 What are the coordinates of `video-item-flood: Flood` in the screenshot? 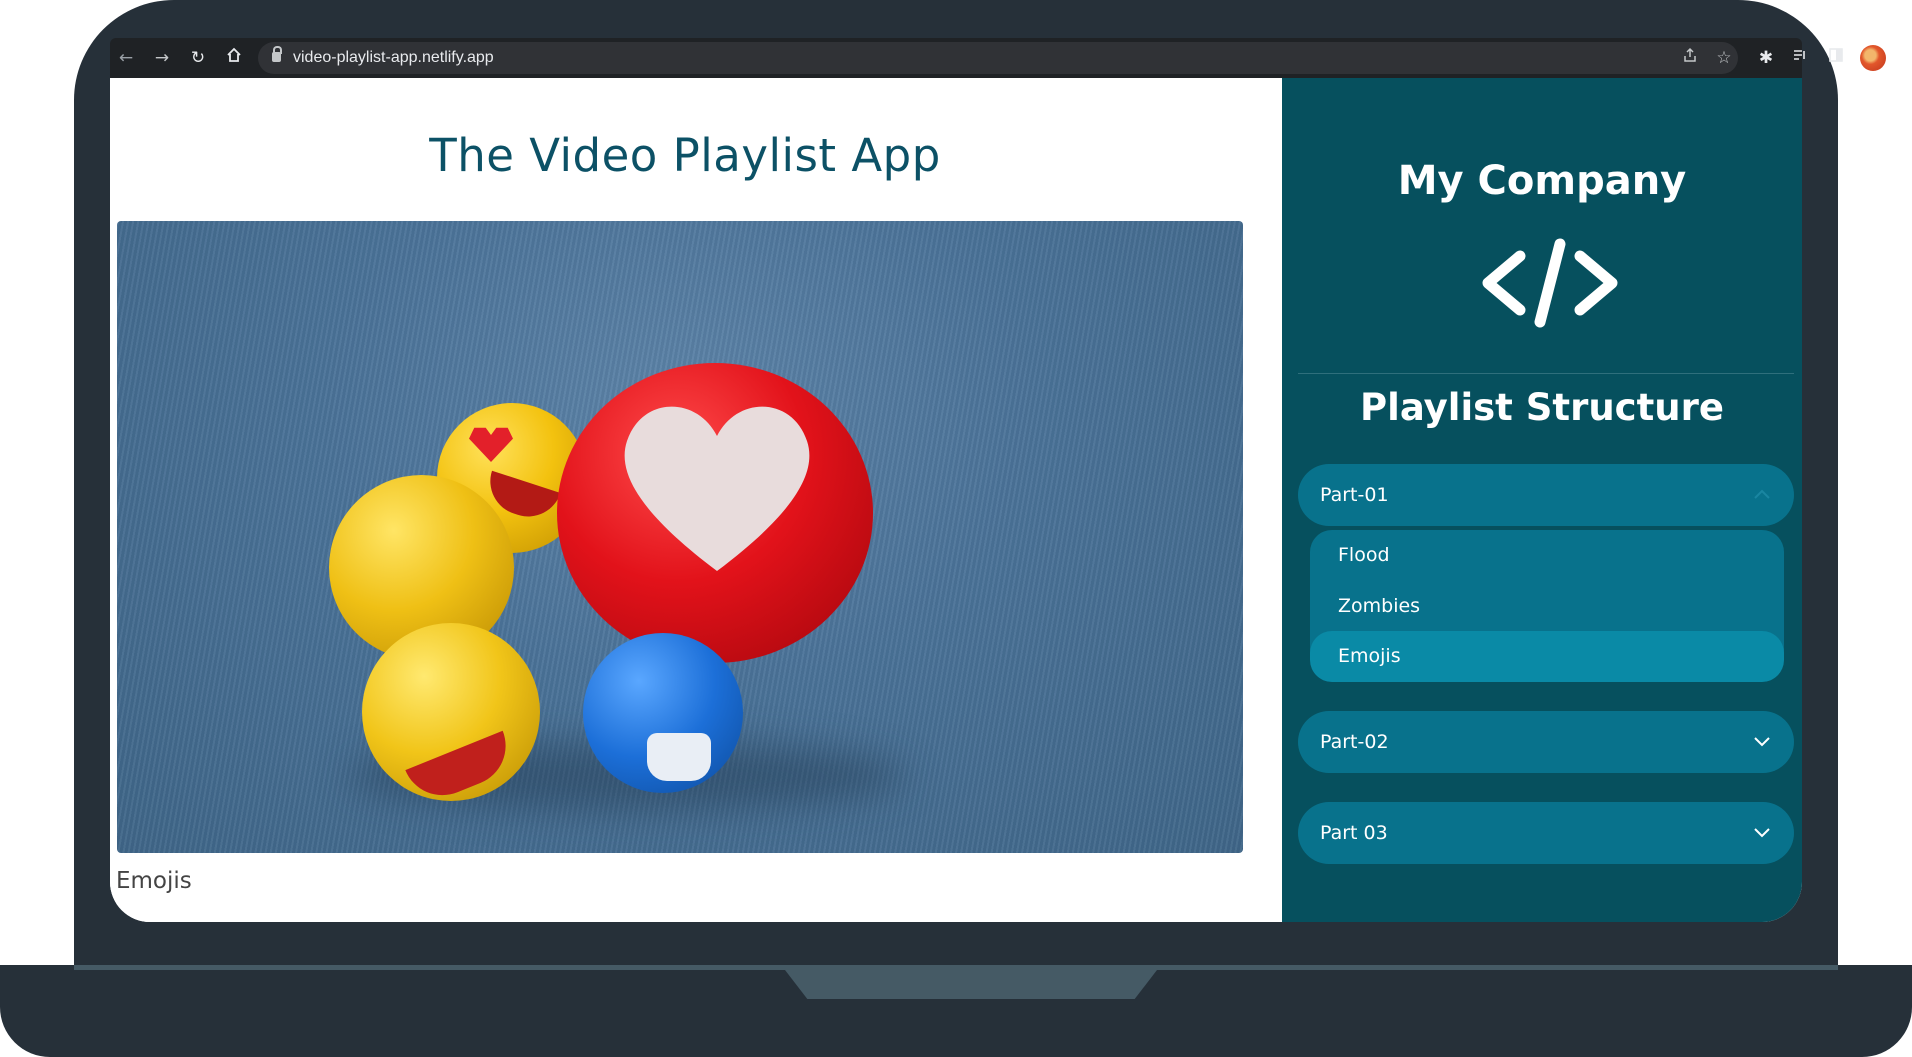 It's located at (1547, 555).